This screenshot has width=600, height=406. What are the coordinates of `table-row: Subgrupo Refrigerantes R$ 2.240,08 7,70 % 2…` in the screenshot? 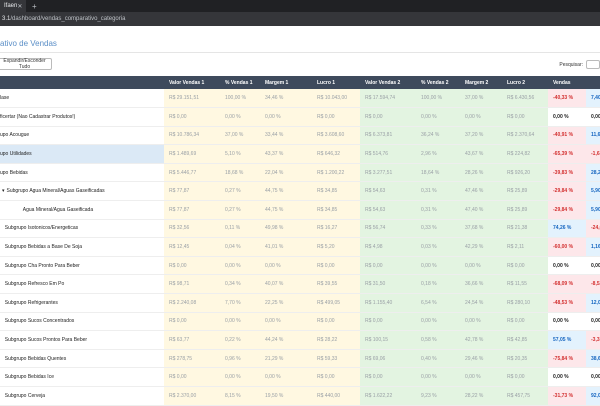 It's located at (300, 303).